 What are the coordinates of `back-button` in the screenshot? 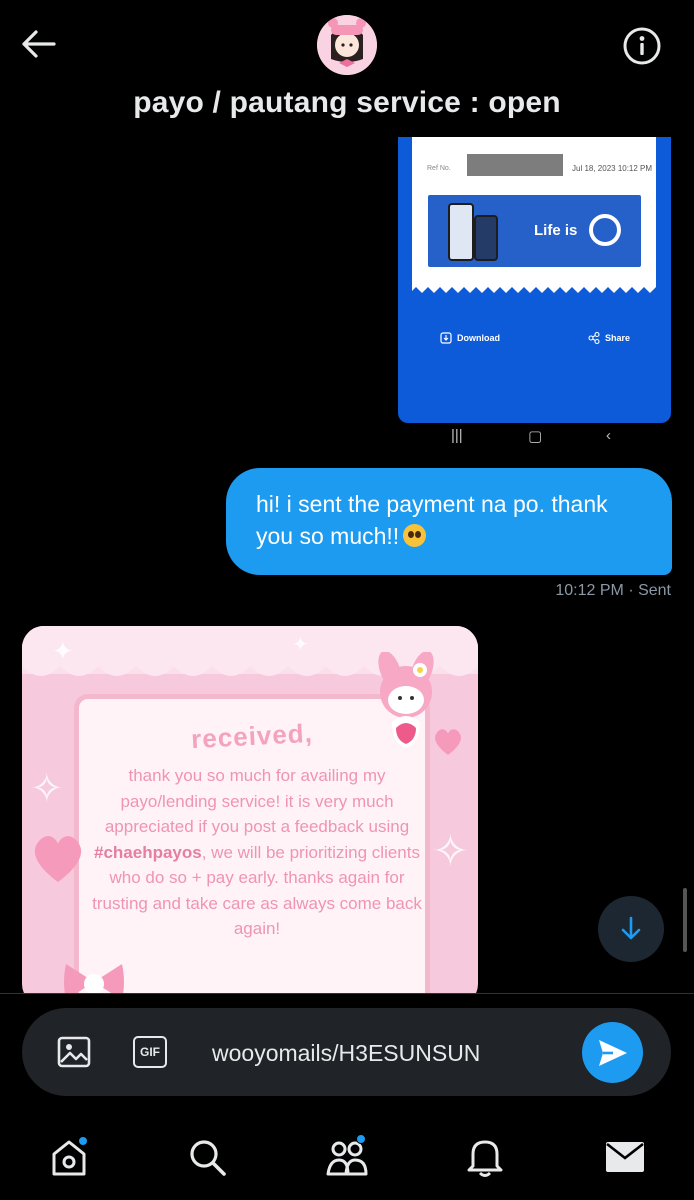 It's located at (38, 44).